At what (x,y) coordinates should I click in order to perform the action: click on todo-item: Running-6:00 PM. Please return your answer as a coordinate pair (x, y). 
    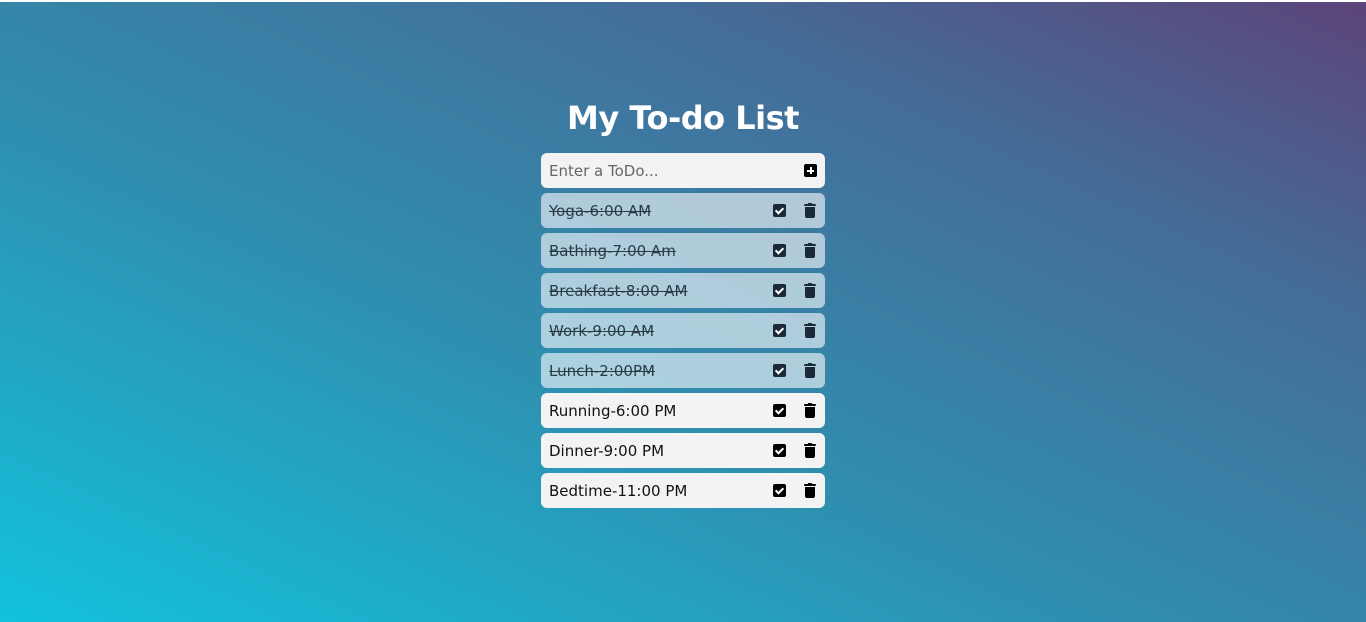
    Looking at the image, I should click on (683, 410).